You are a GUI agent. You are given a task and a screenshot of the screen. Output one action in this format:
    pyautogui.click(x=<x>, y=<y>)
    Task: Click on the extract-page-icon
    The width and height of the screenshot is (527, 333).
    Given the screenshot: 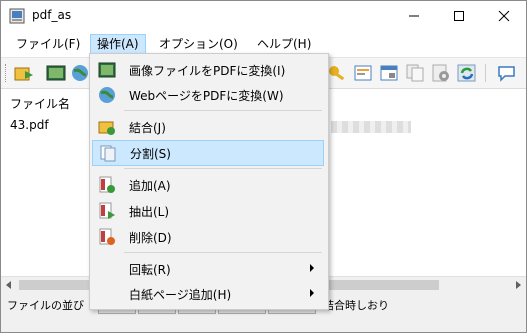 What is the action you would take?
    pyautogui.click(x=107, y=210)
    